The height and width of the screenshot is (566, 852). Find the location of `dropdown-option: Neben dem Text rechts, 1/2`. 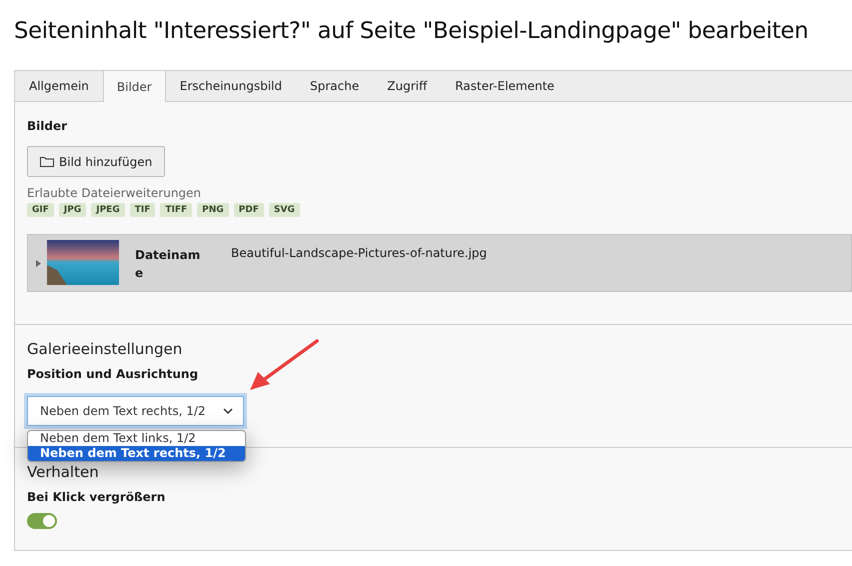

dropdown-option: Neben dem Text rechts, 1/2 is located at coordinates (136, 453).